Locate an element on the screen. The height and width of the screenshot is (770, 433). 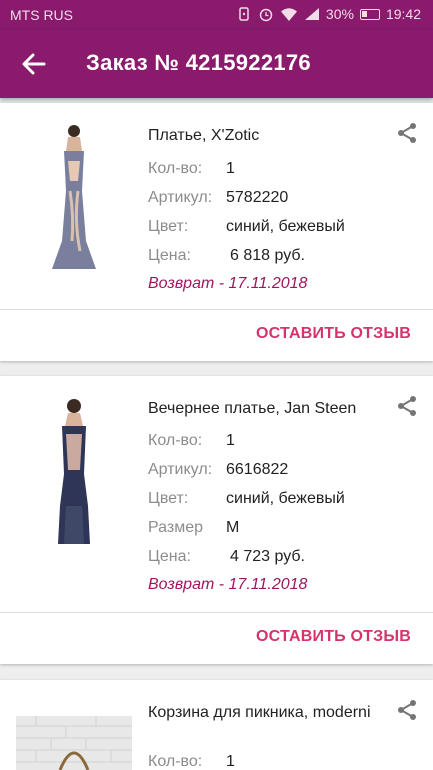
price-row: Цена: 4 723 руб. is located at coordinates (226, 557).